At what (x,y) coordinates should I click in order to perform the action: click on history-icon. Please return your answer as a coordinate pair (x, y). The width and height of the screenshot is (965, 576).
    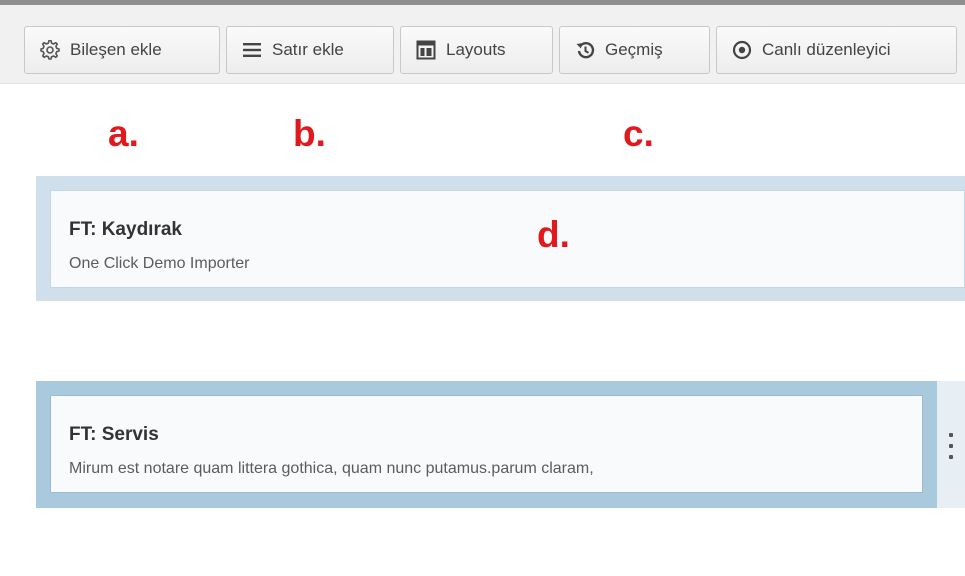
    Looking at the image, I should click on (585, 50).